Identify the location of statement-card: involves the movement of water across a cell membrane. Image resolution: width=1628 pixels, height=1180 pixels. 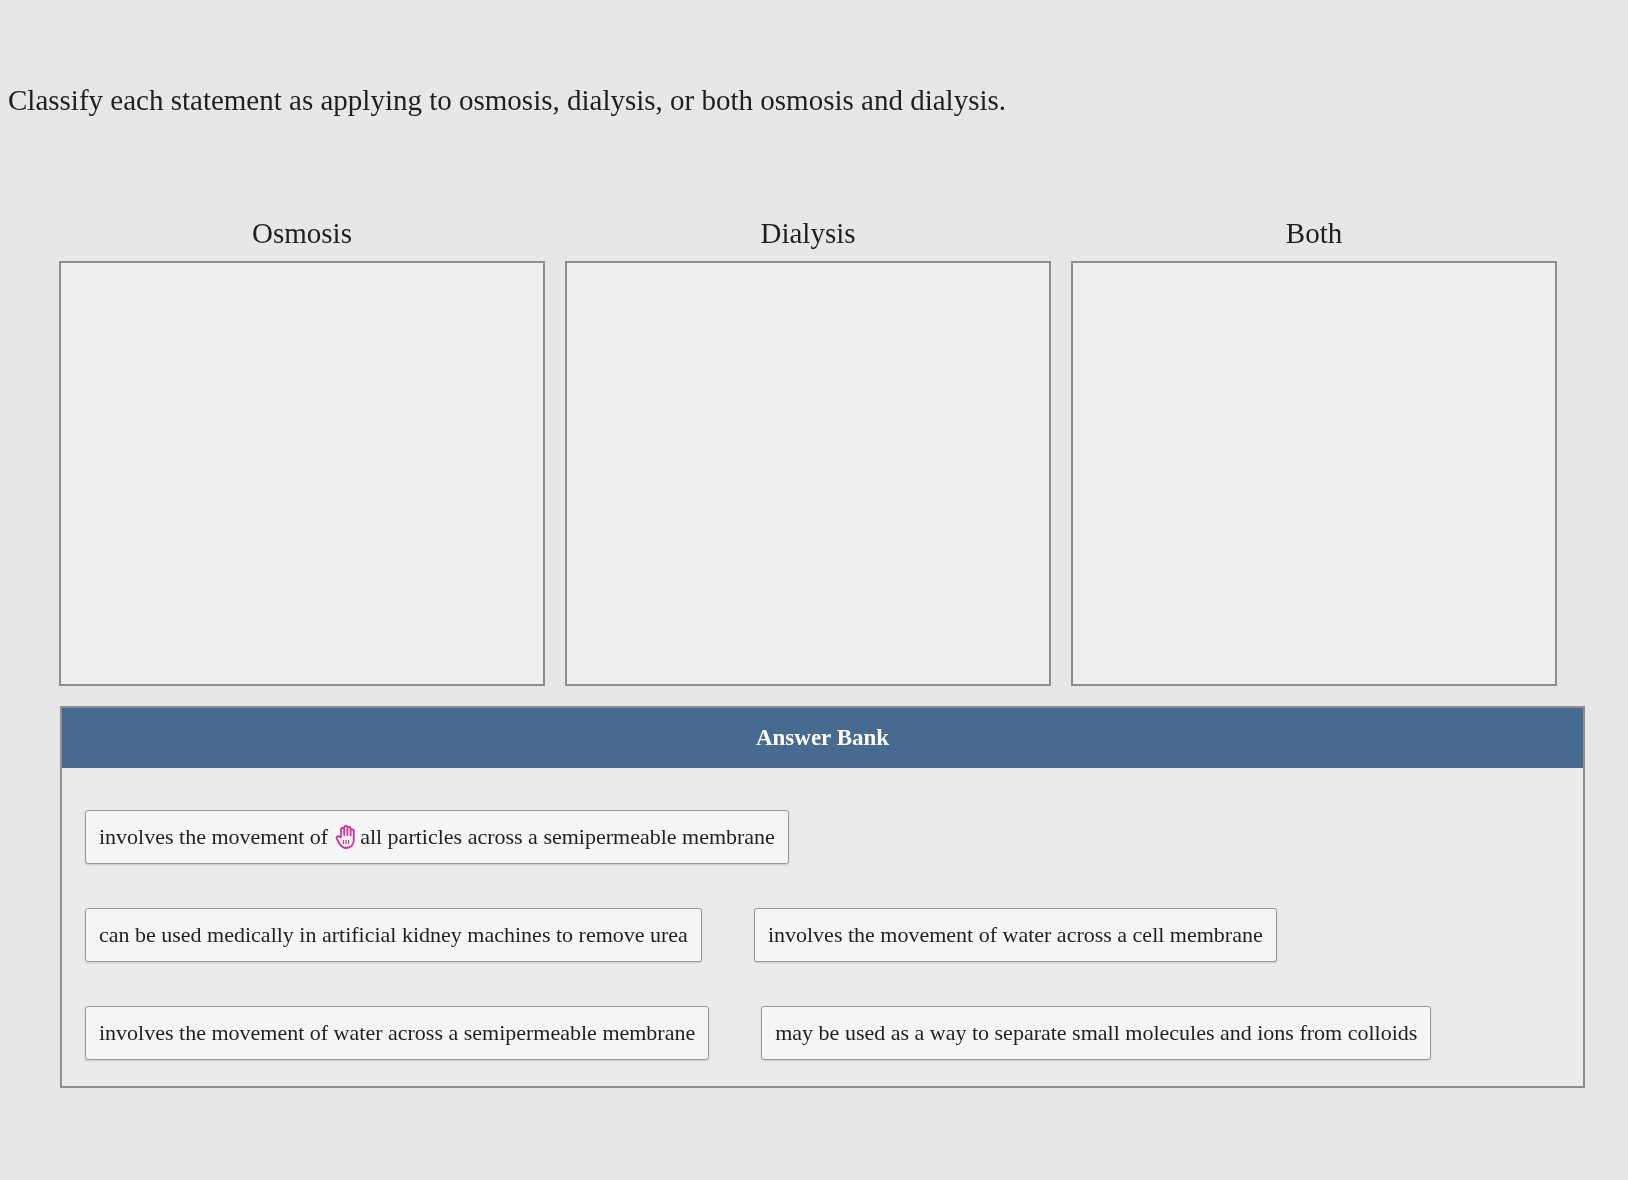
(1015, 935).